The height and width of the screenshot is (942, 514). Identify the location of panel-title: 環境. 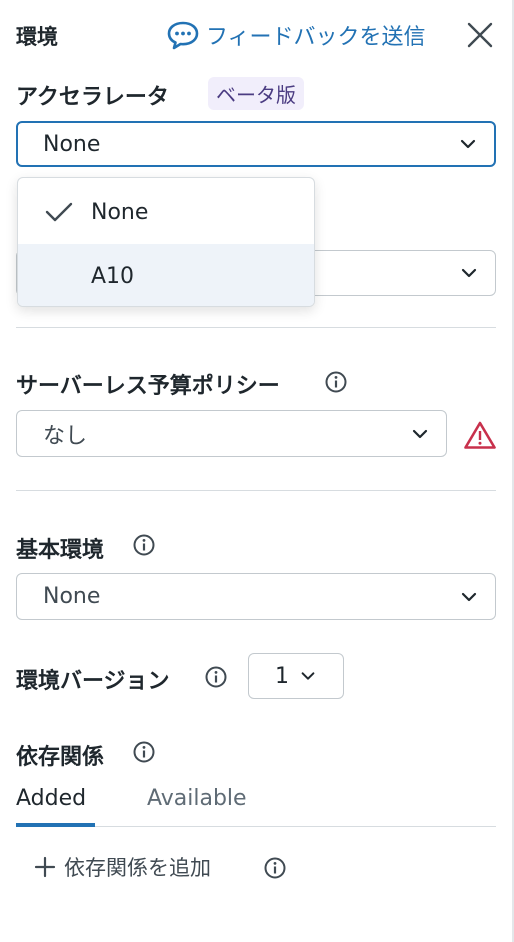
(37, 37).